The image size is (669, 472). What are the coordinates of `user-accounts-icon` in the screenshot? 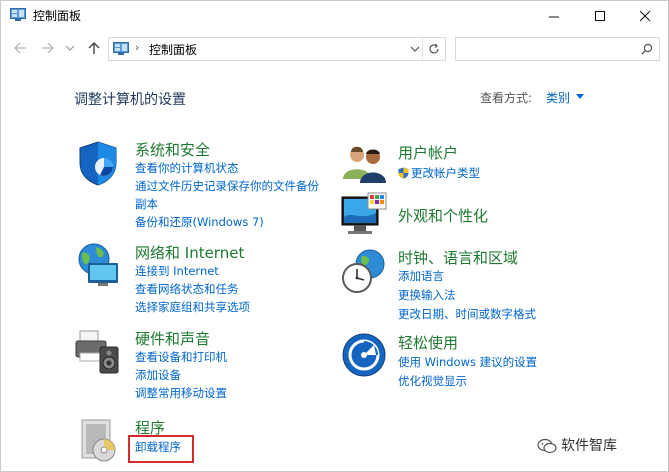 It's located at (364, 163).